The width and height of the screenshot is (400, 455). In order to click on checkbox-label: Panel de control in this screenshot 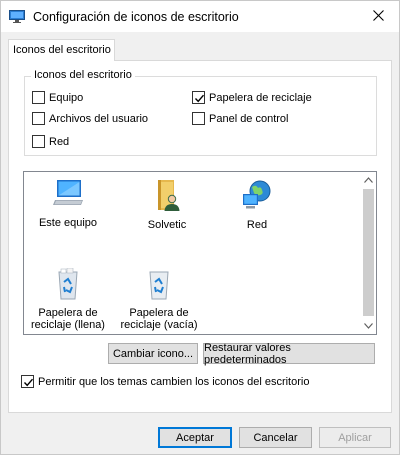, I will do `click(249, 118)`.